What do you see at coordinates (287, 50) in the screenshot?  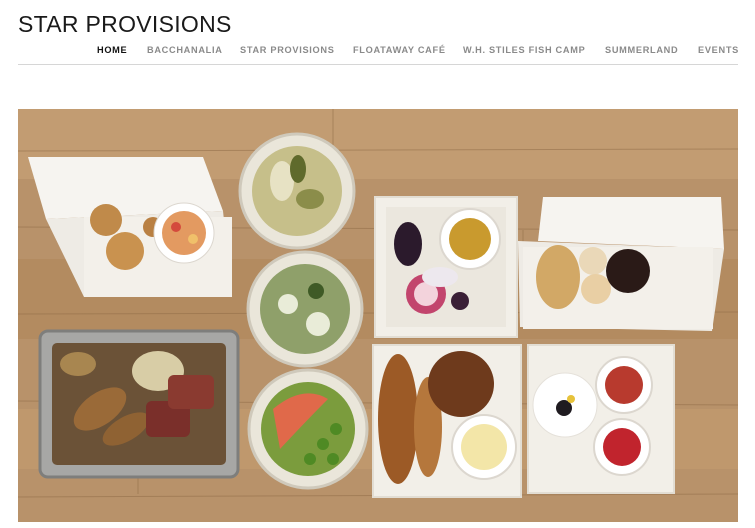 I see `nav-star-provisions: STAR PROVISIONS` at bounding box center [287, 50].